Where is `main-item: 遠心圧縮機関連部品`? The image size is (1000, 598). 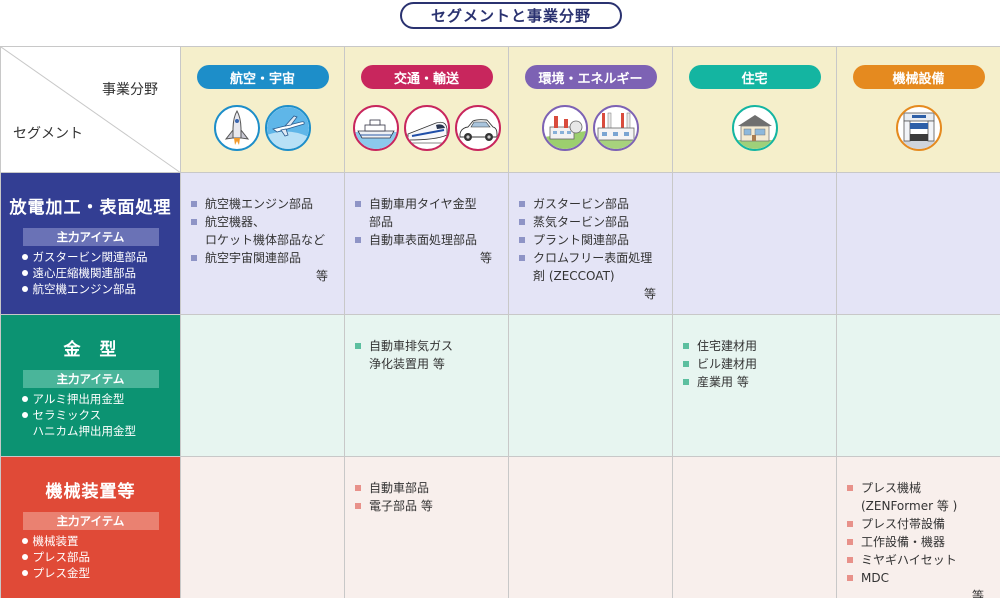
main-item: 遠心圧縮機関連部品 is located at coordinates (91, 273).